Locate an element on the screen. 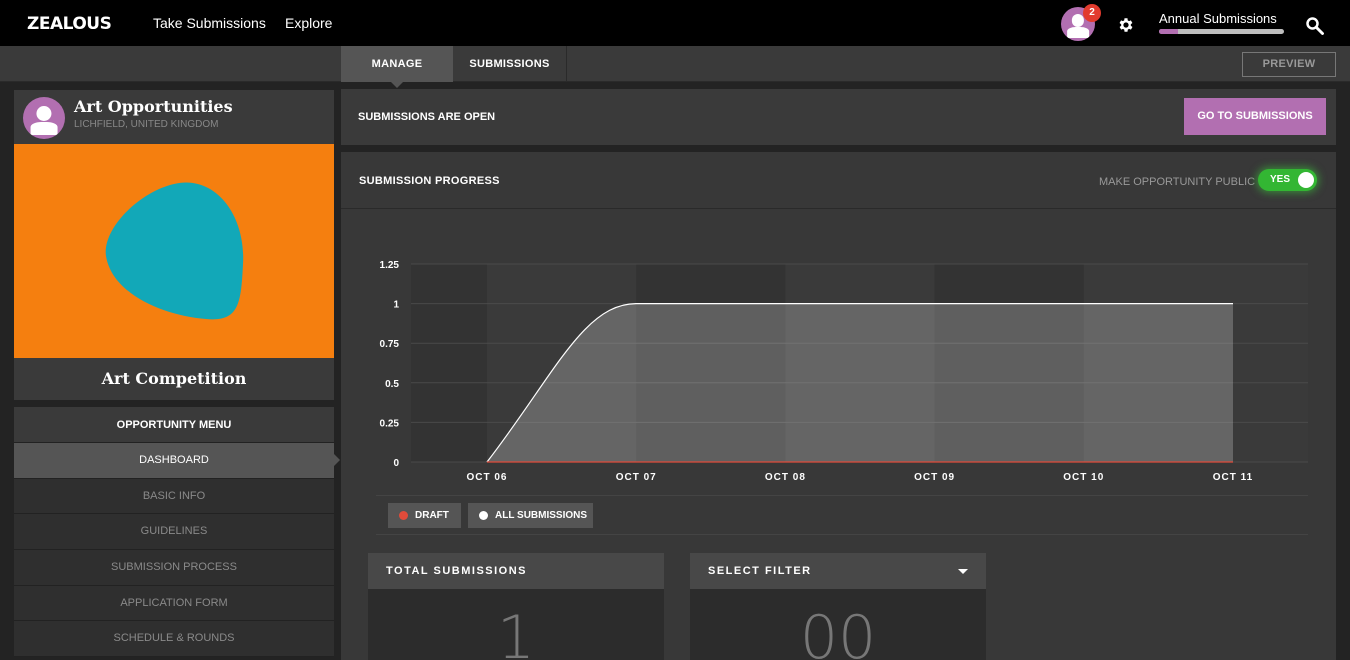 The height and width of the screenshot is (660, 1350). menu-heading: OPPORTUNITY MENU is located at coordinates (174, 425).